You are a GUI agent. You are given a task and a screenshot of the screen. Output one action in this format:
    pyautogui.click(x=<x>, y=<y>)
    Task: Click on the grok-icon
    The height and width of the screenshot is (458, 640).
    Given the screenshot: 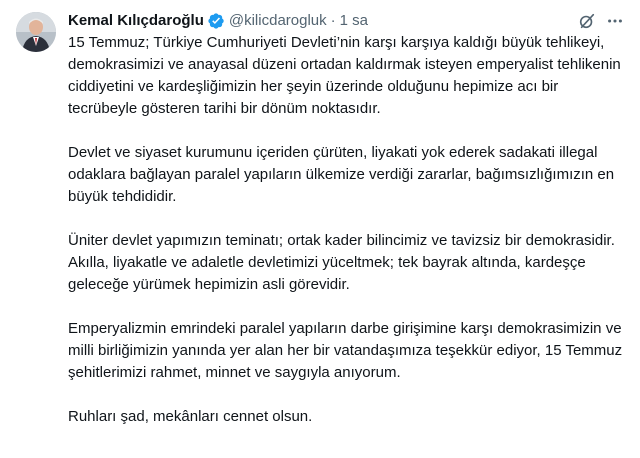 What is the action you would take?
    pyautogui.click(x=587, y=21)
    